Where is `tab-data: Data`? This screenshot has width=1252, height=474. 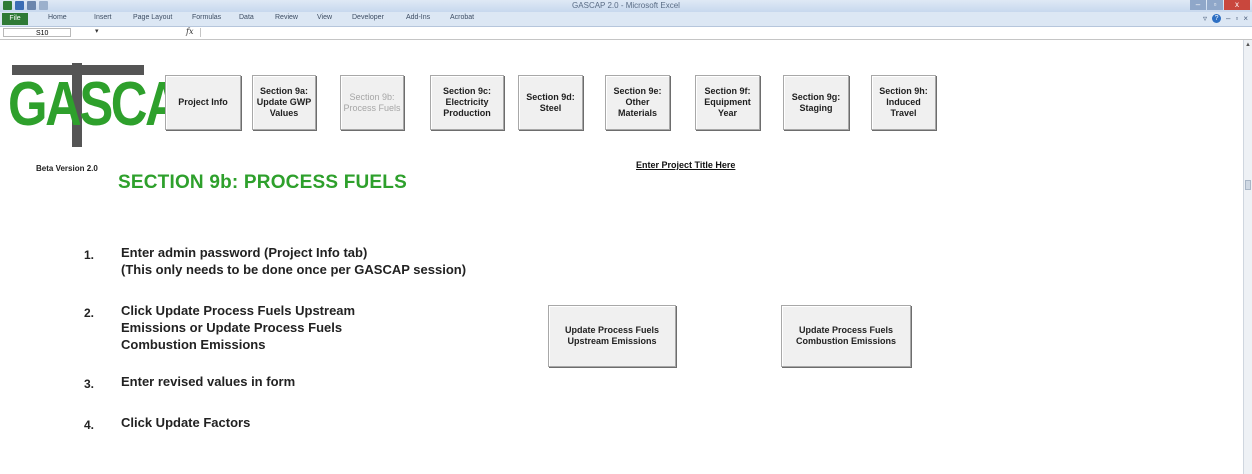
tab-data: Data is located at coordinates (246, 17).